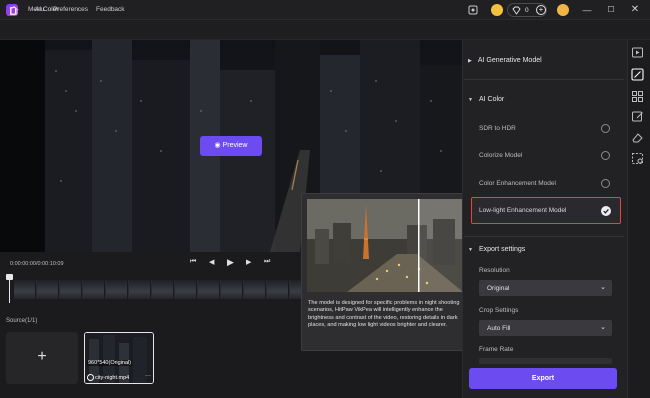  What do you see at coordinates (637, 52) in the screenshot?
I see `video-enhance-icon` at bounding box center [637, 52].